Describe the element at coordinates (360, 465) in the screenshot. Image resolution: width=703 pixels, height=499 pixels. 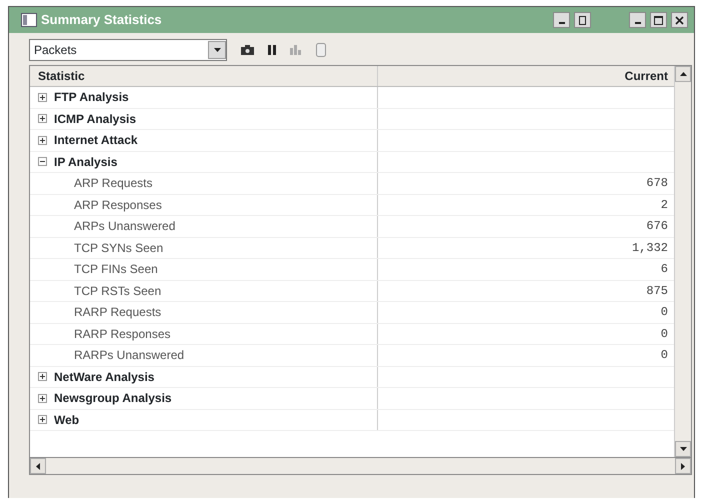
I see `horizontal-scrollbar` at that location.